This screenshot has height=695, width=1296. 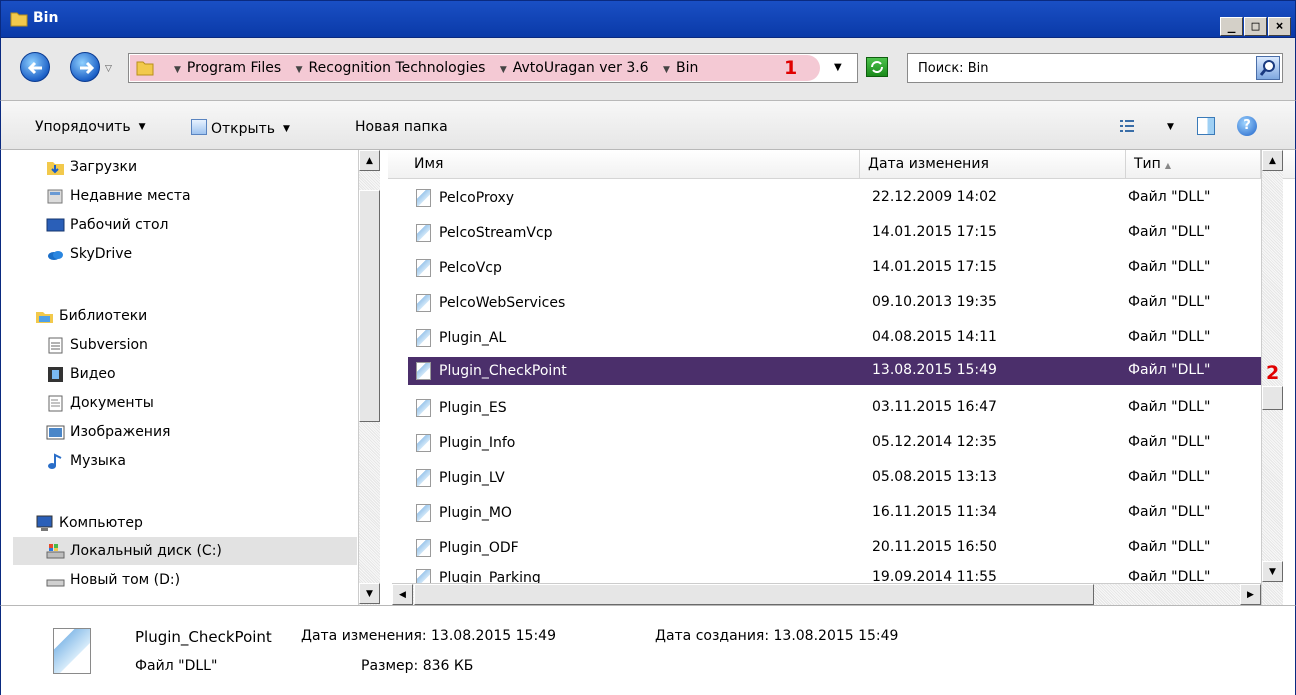 I want to click on organize-button: Упорядочить ▼, so click(x=90, y=127).